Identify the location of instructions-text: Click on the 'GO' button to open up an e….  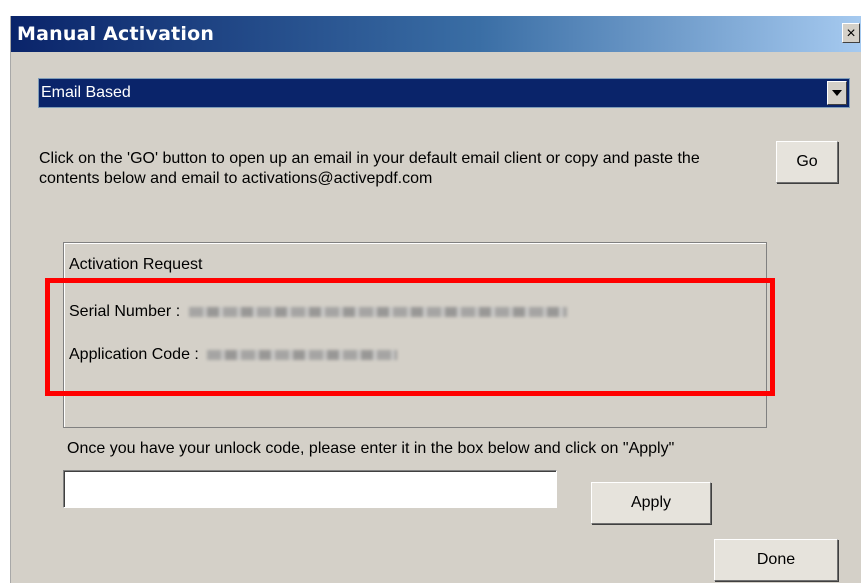
(369, 168).